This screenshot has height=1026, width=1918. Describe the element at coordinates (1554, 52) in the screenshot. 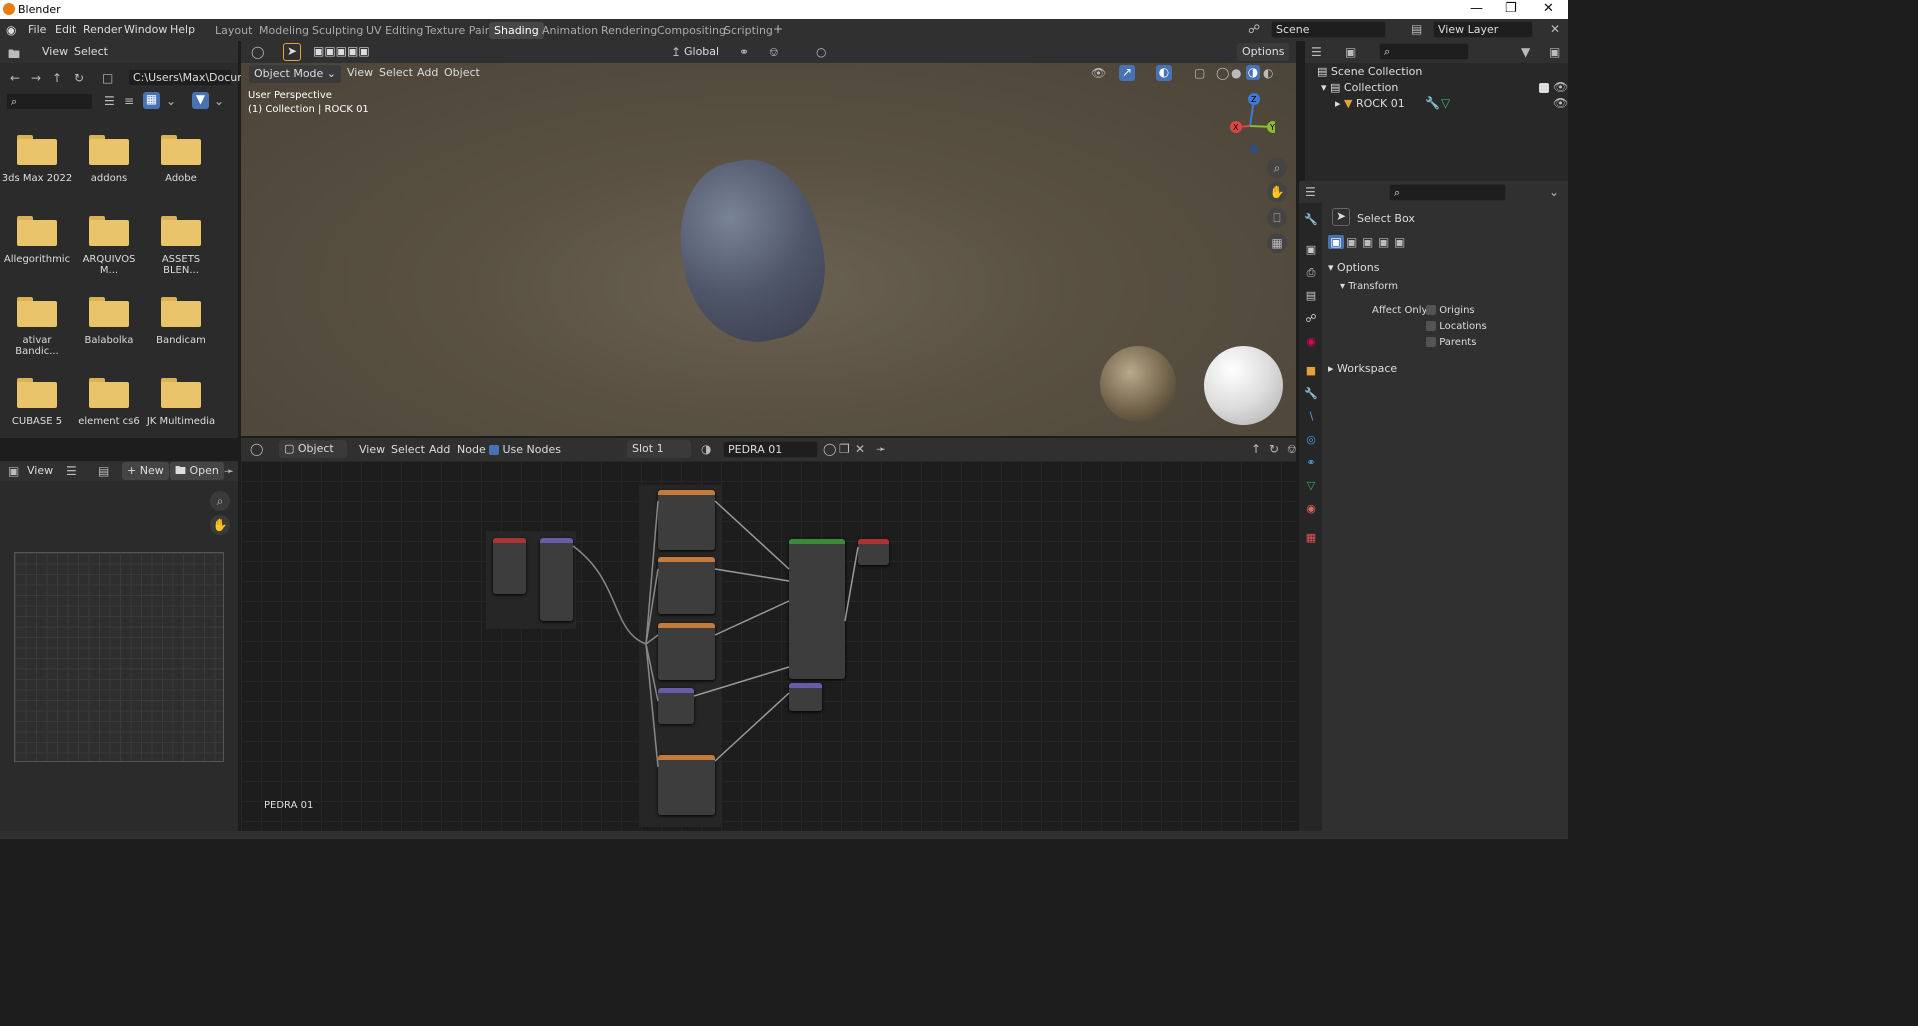

I see `new-collection-icon: ▣` at that location.